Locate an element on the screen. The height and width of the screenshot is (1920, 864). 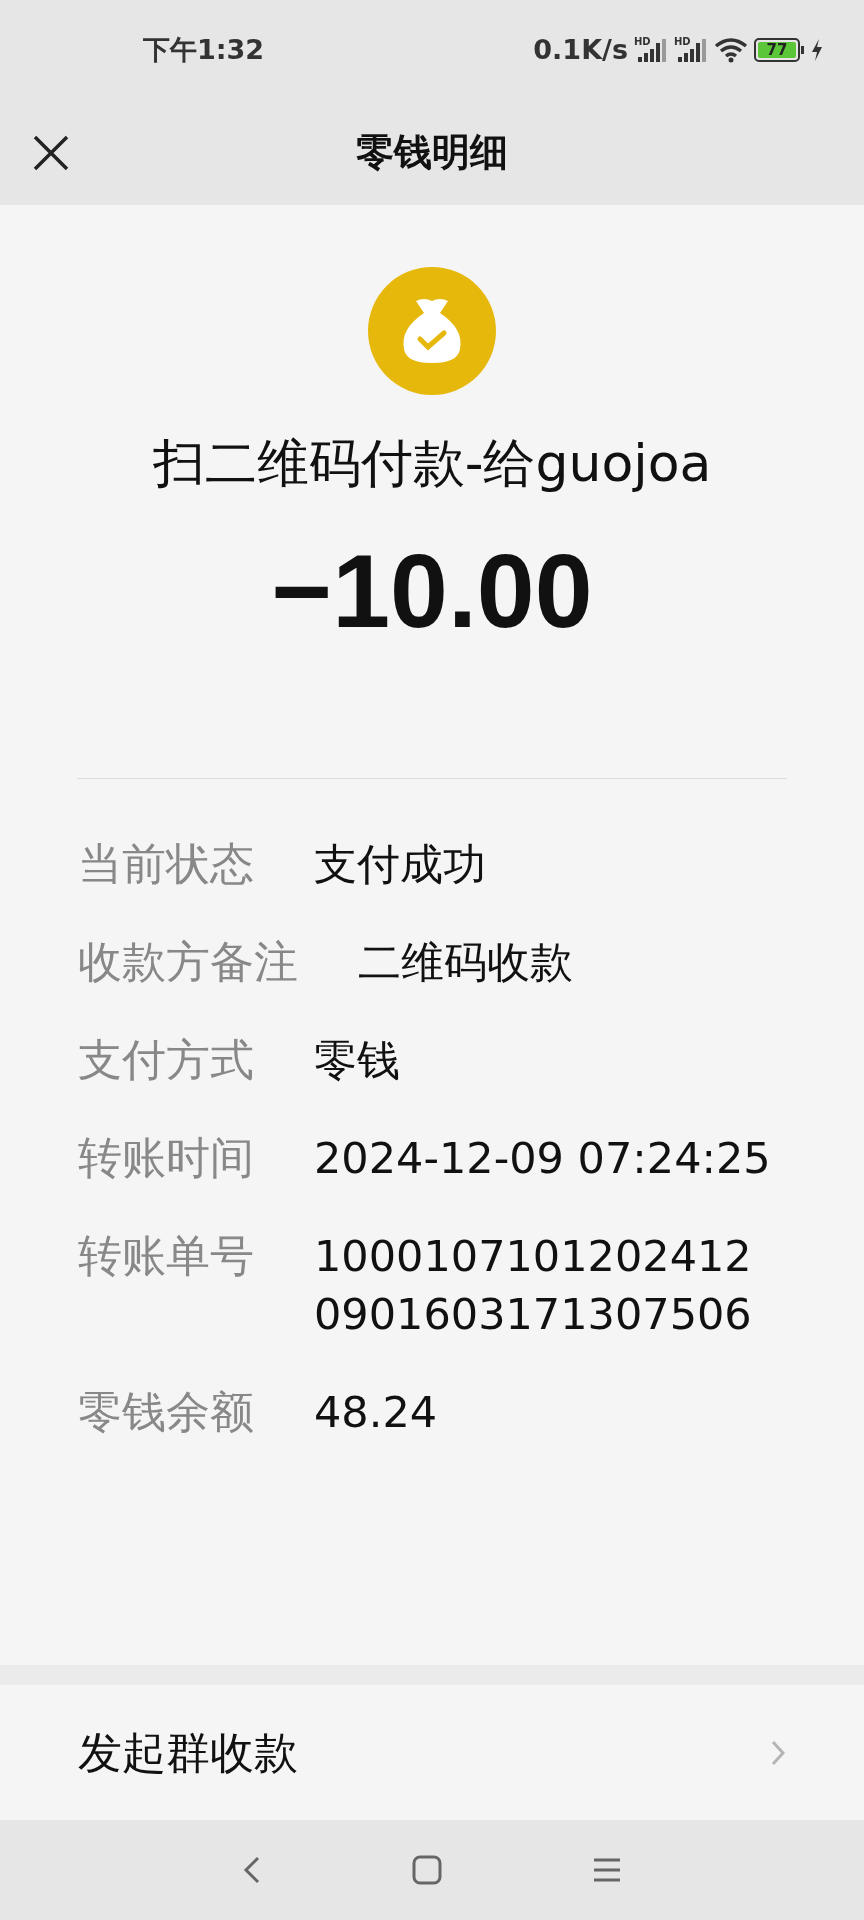
detail-label: 转账单号 is located at coordinates (166, 1256).